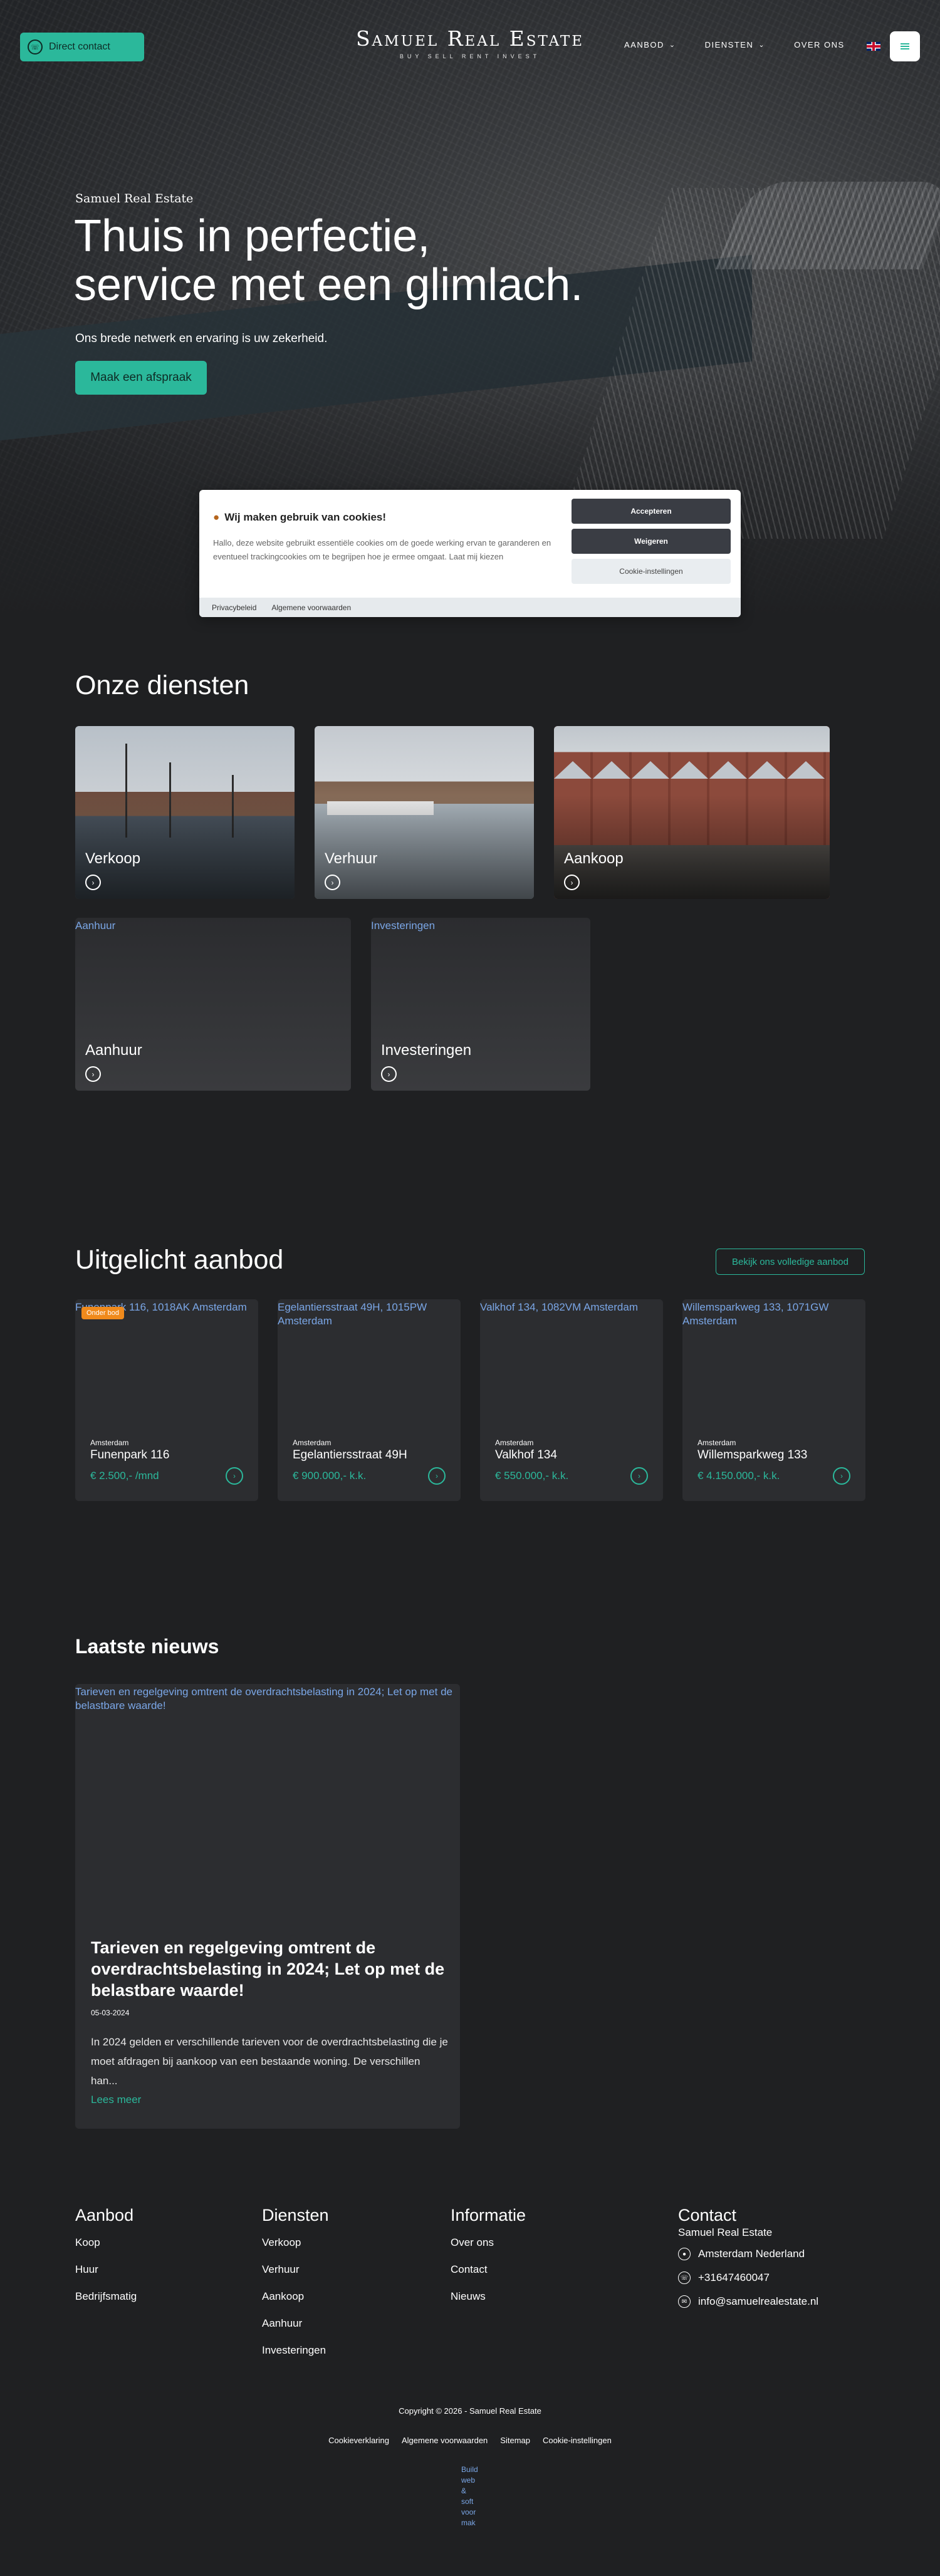 This screenshot has width=940, height=2576. What do you see at coordinates (382, 517) in the screenshot?
I see `cookie-title: ● Wij maken gebruik van cookies!` at bounding box center [382, 517].